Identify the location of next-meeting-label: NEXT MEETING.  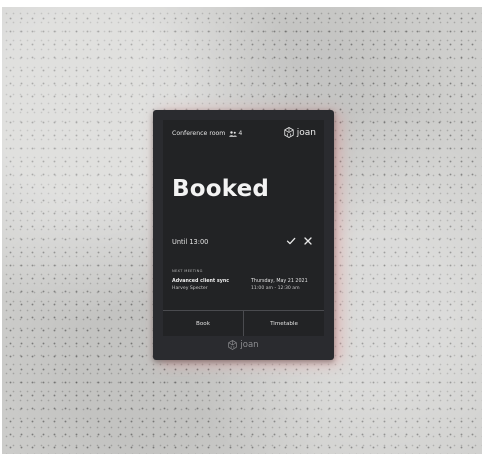
(187, 271).